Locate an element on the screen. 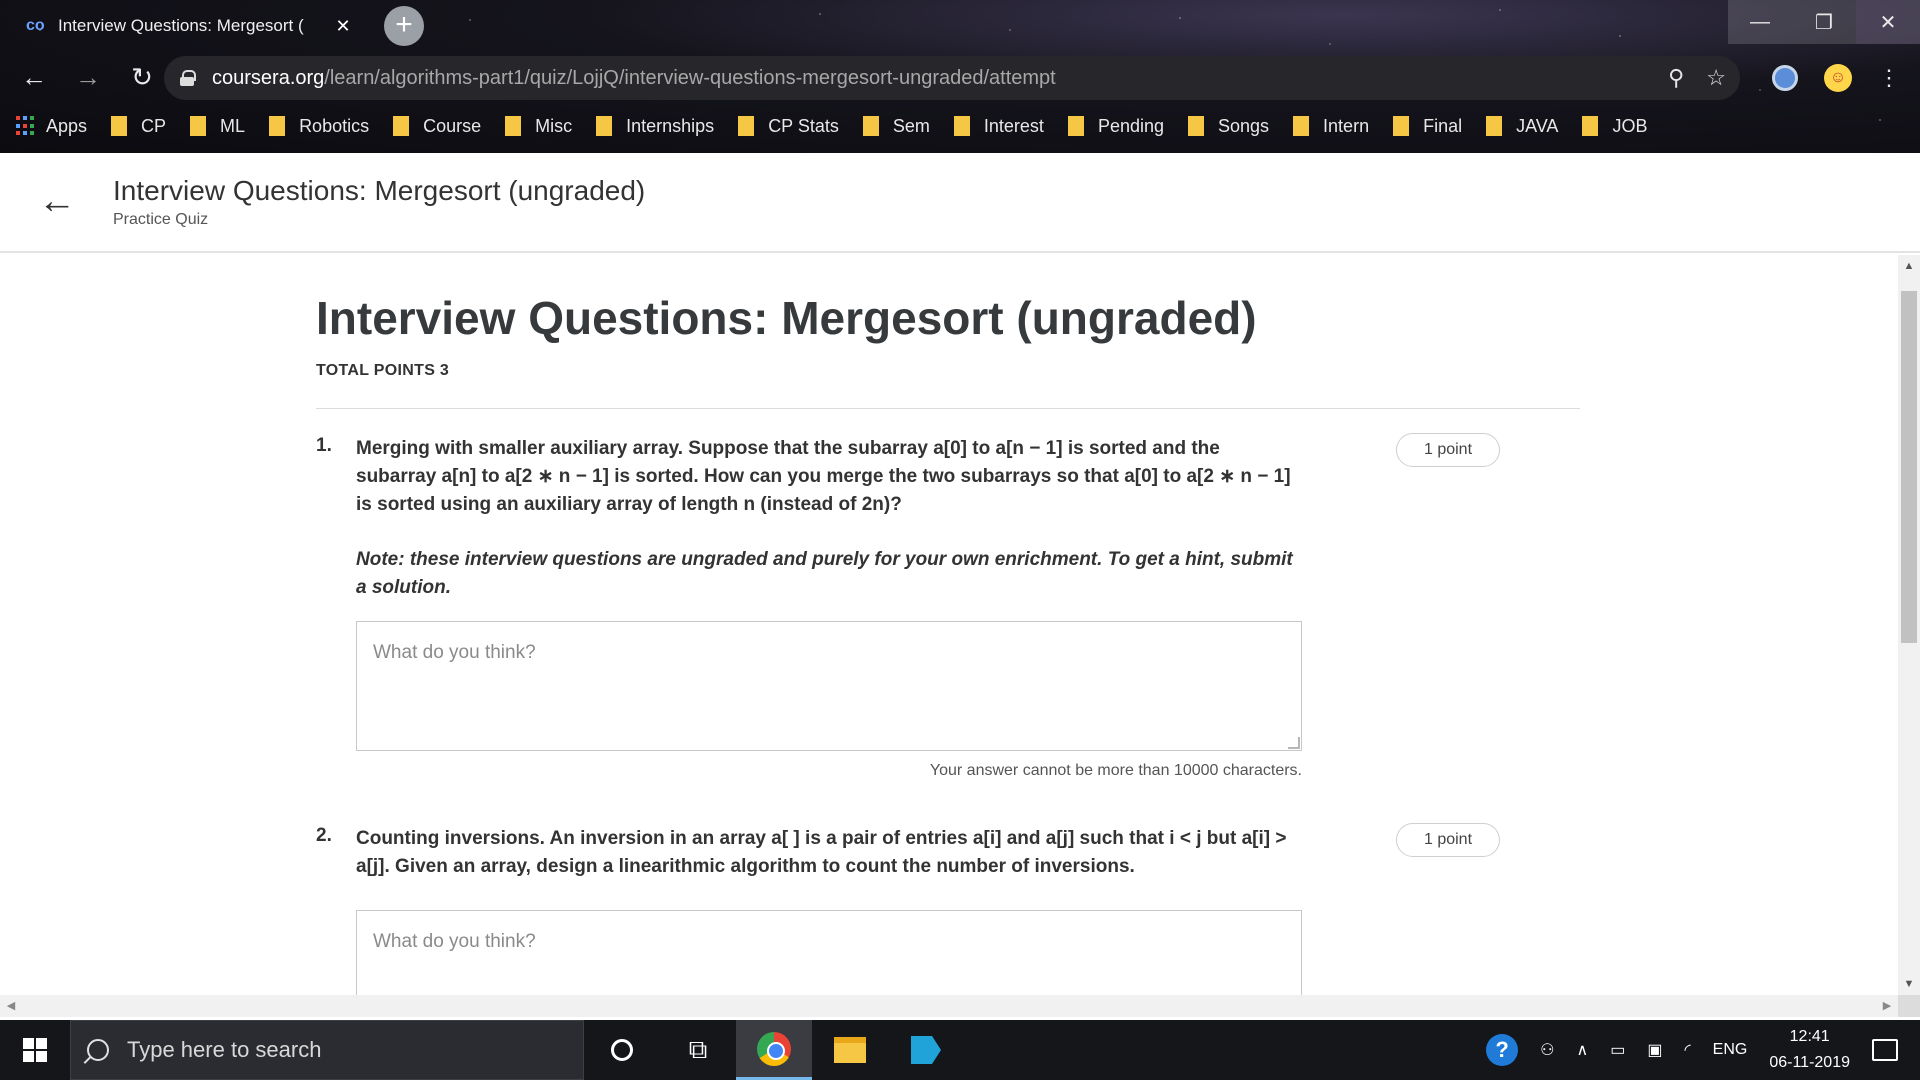  total-points: TOTAL POINTS 3 is located at coordinates (383, 370).